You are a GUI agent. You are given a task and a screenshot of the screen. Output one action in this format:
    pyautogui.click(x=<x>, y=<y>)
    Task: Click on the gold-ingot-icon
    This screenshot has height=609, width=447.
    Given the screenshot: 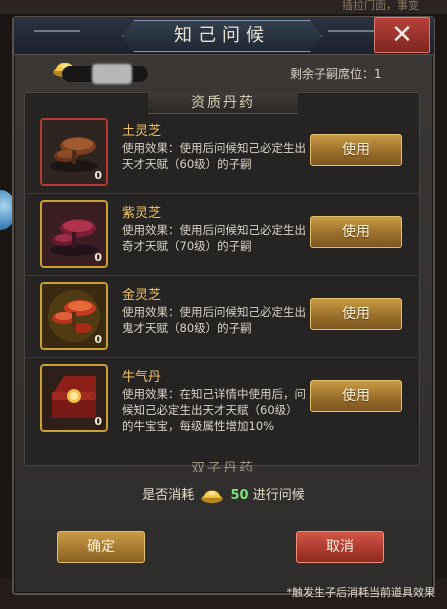 What is the action you would take?
    pyautogui.click(x=212, y=496)
    